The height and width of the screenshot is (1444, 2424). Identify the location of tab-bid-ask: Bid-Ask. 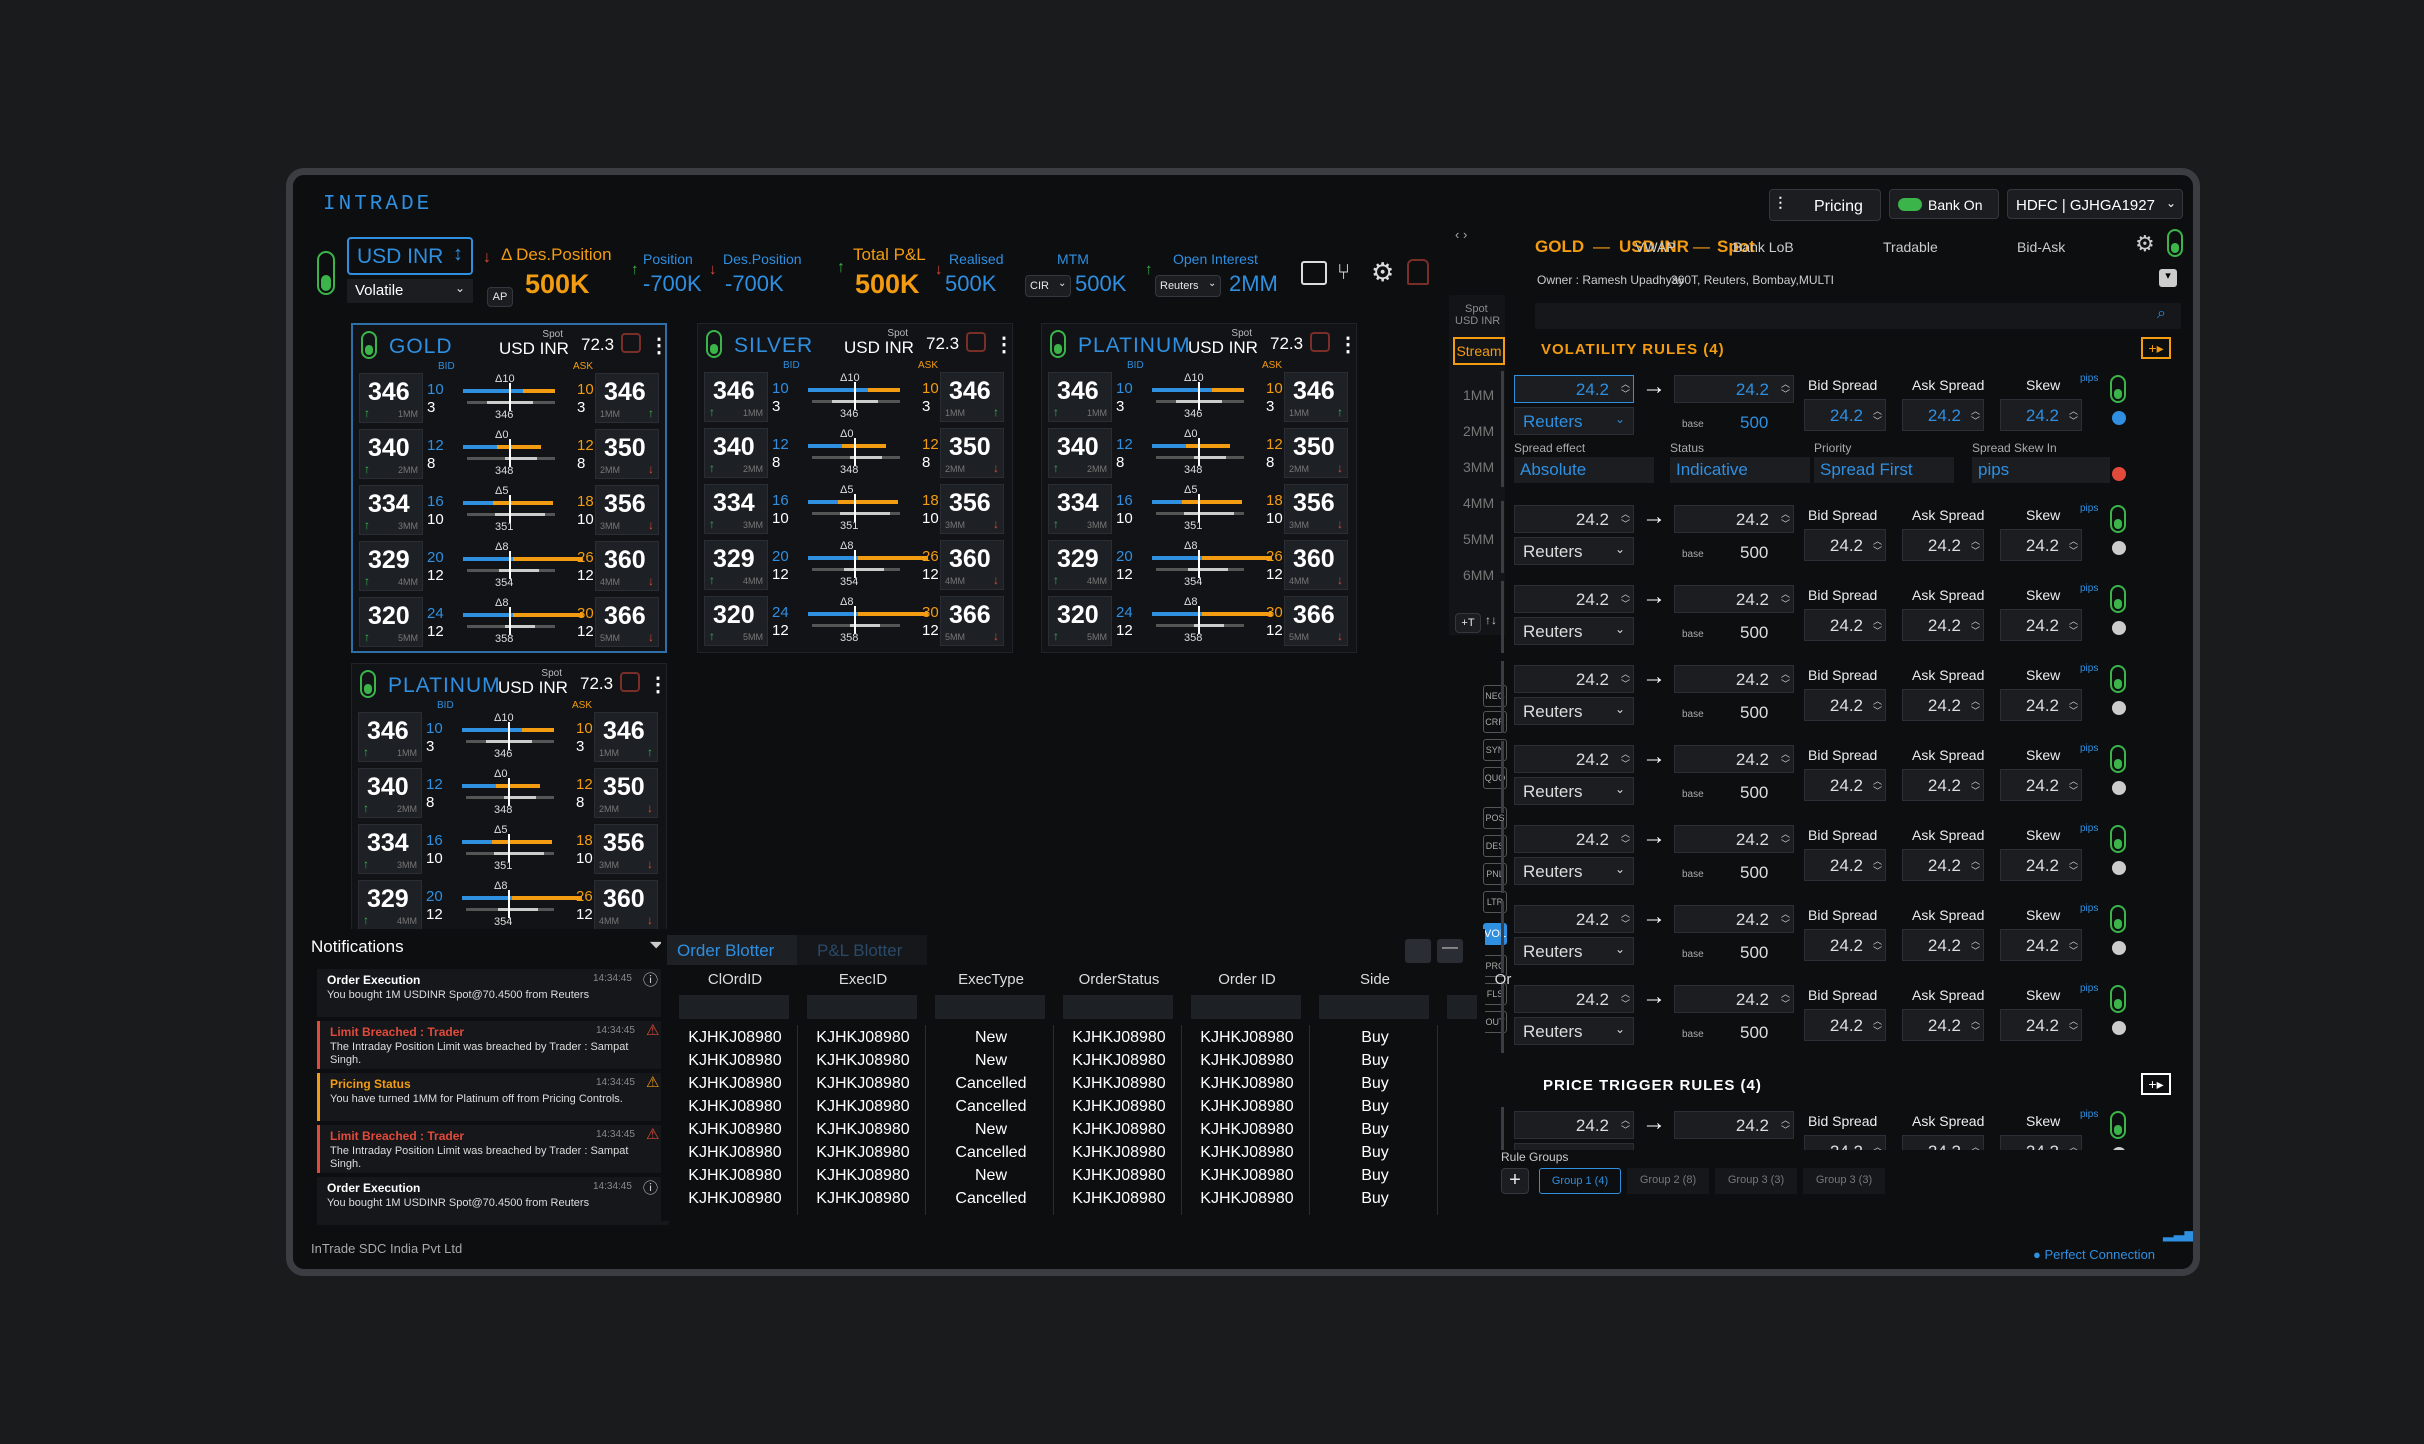
(2041, 247).